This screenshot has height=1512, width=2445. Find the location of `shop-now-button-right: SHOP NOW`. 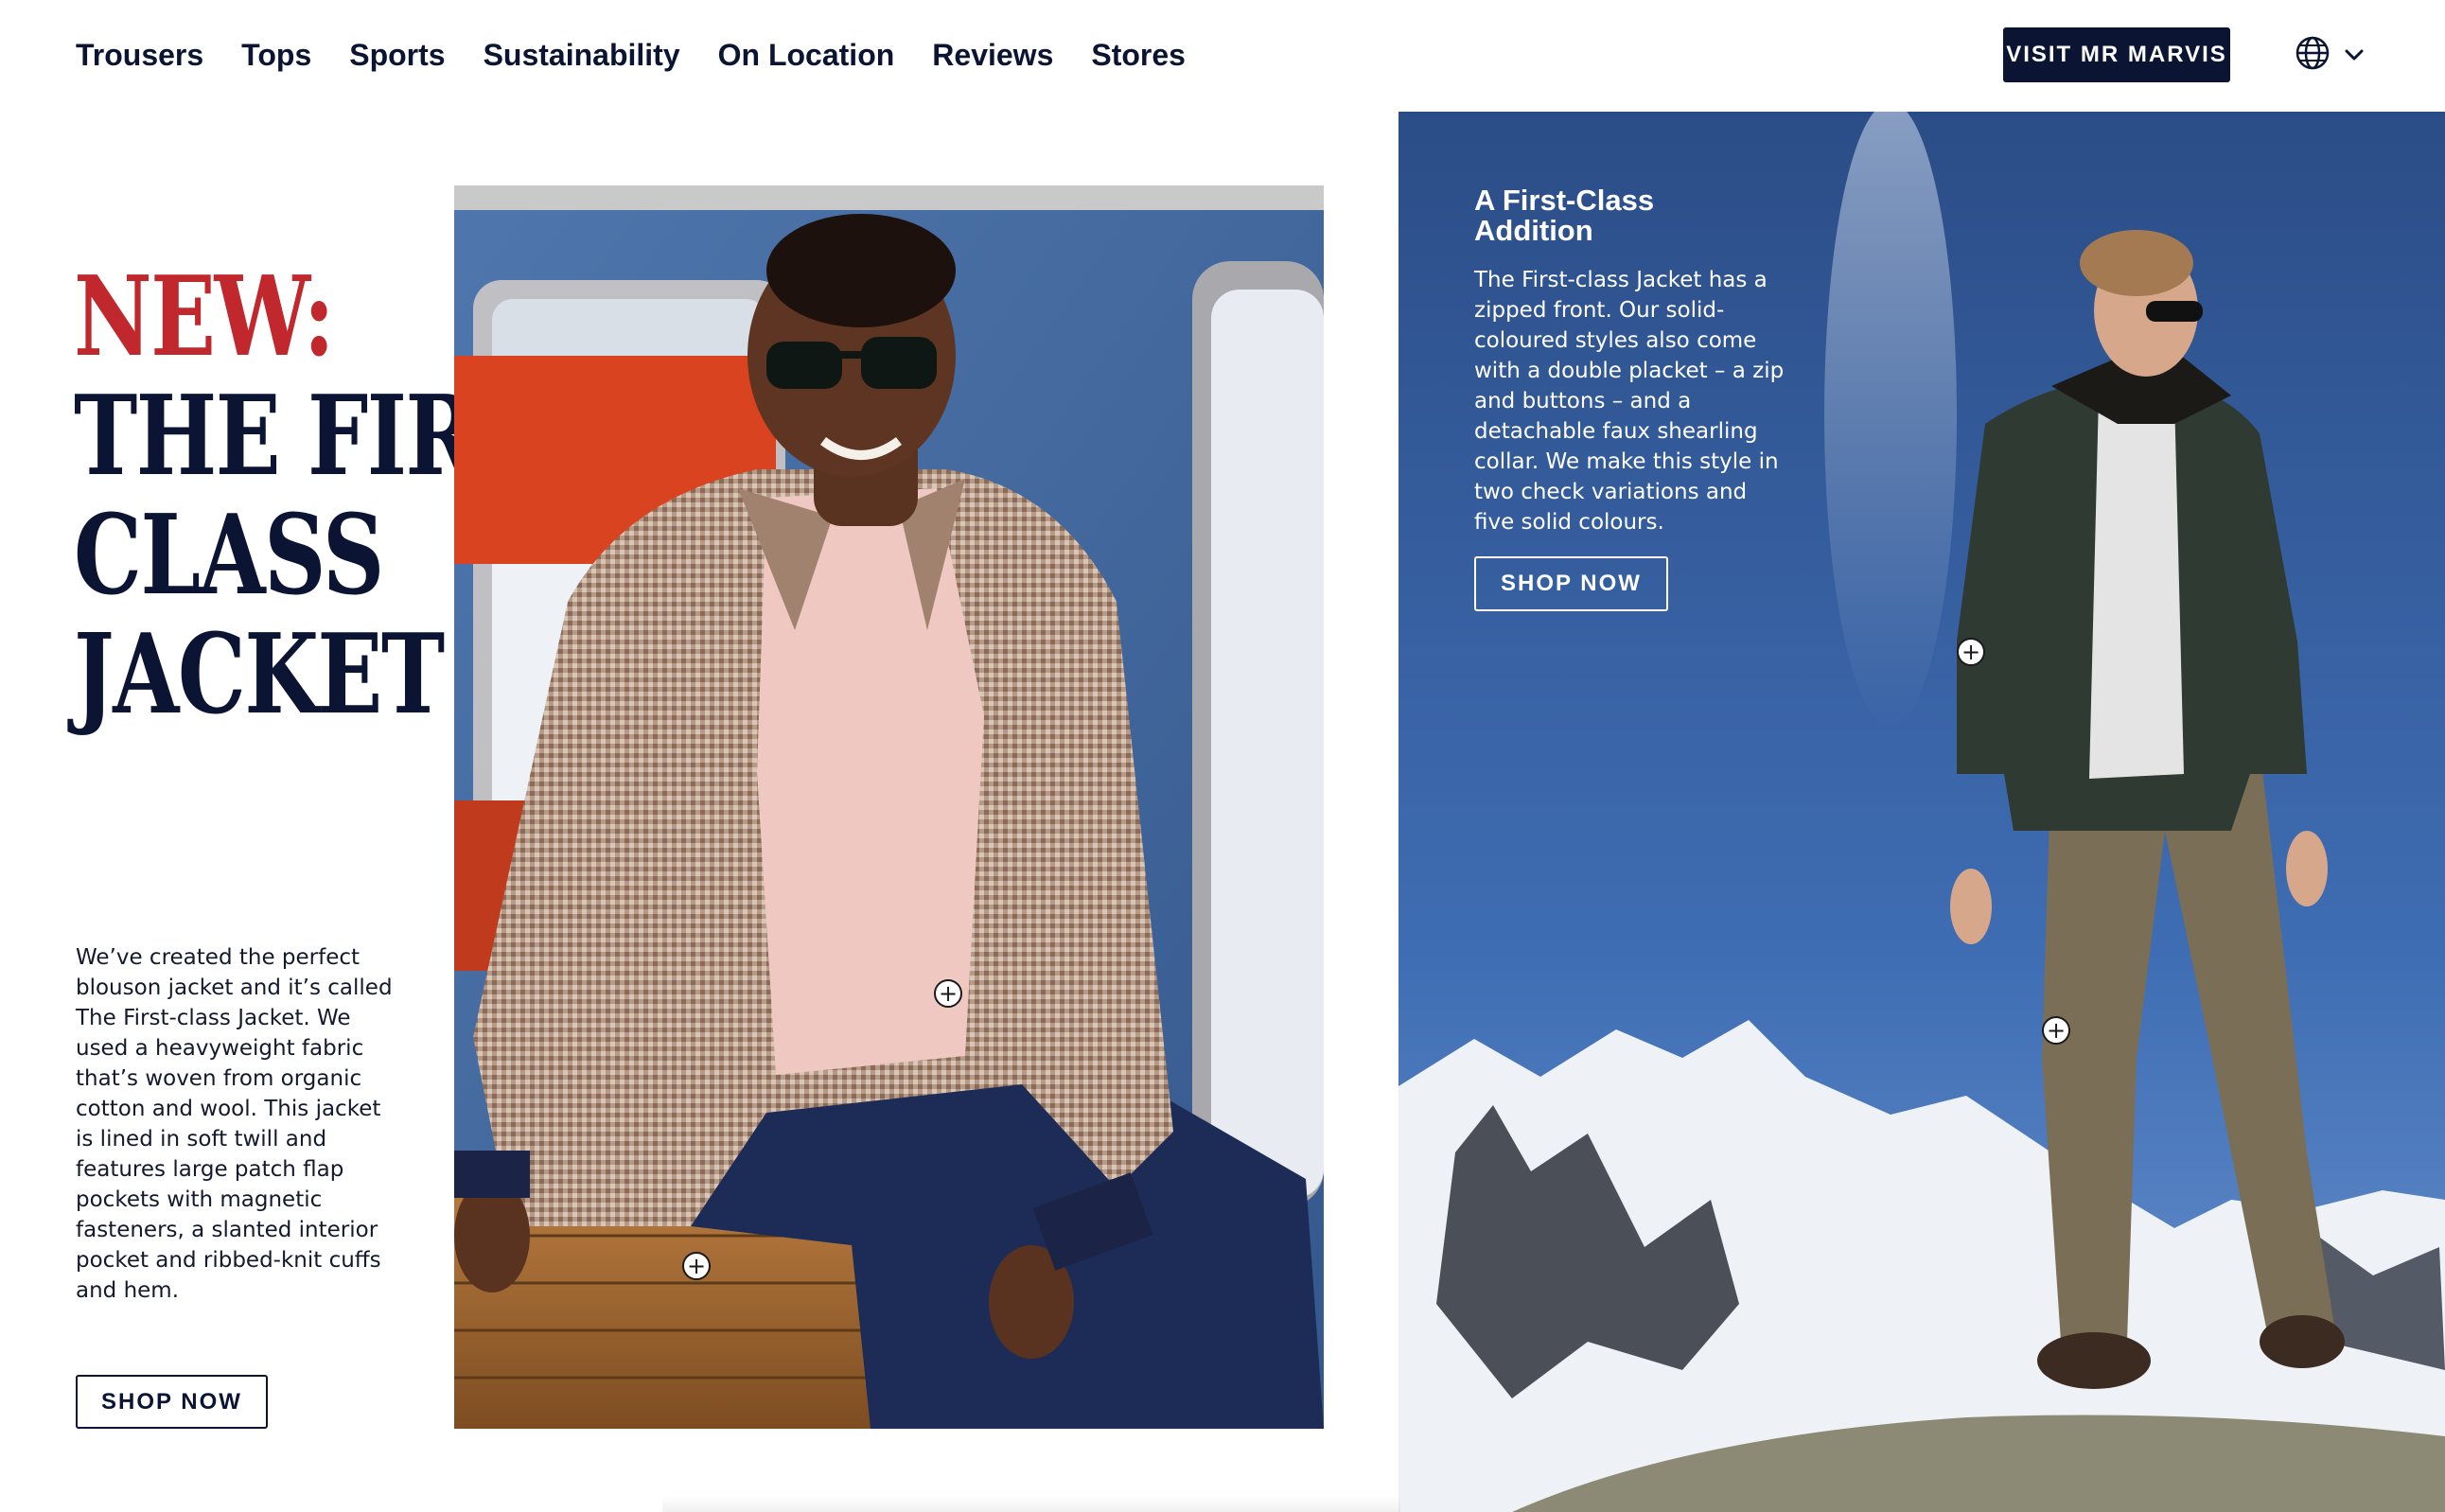

shop-now-button-right: SHOP NOW is located at coordinates (1571, 584).